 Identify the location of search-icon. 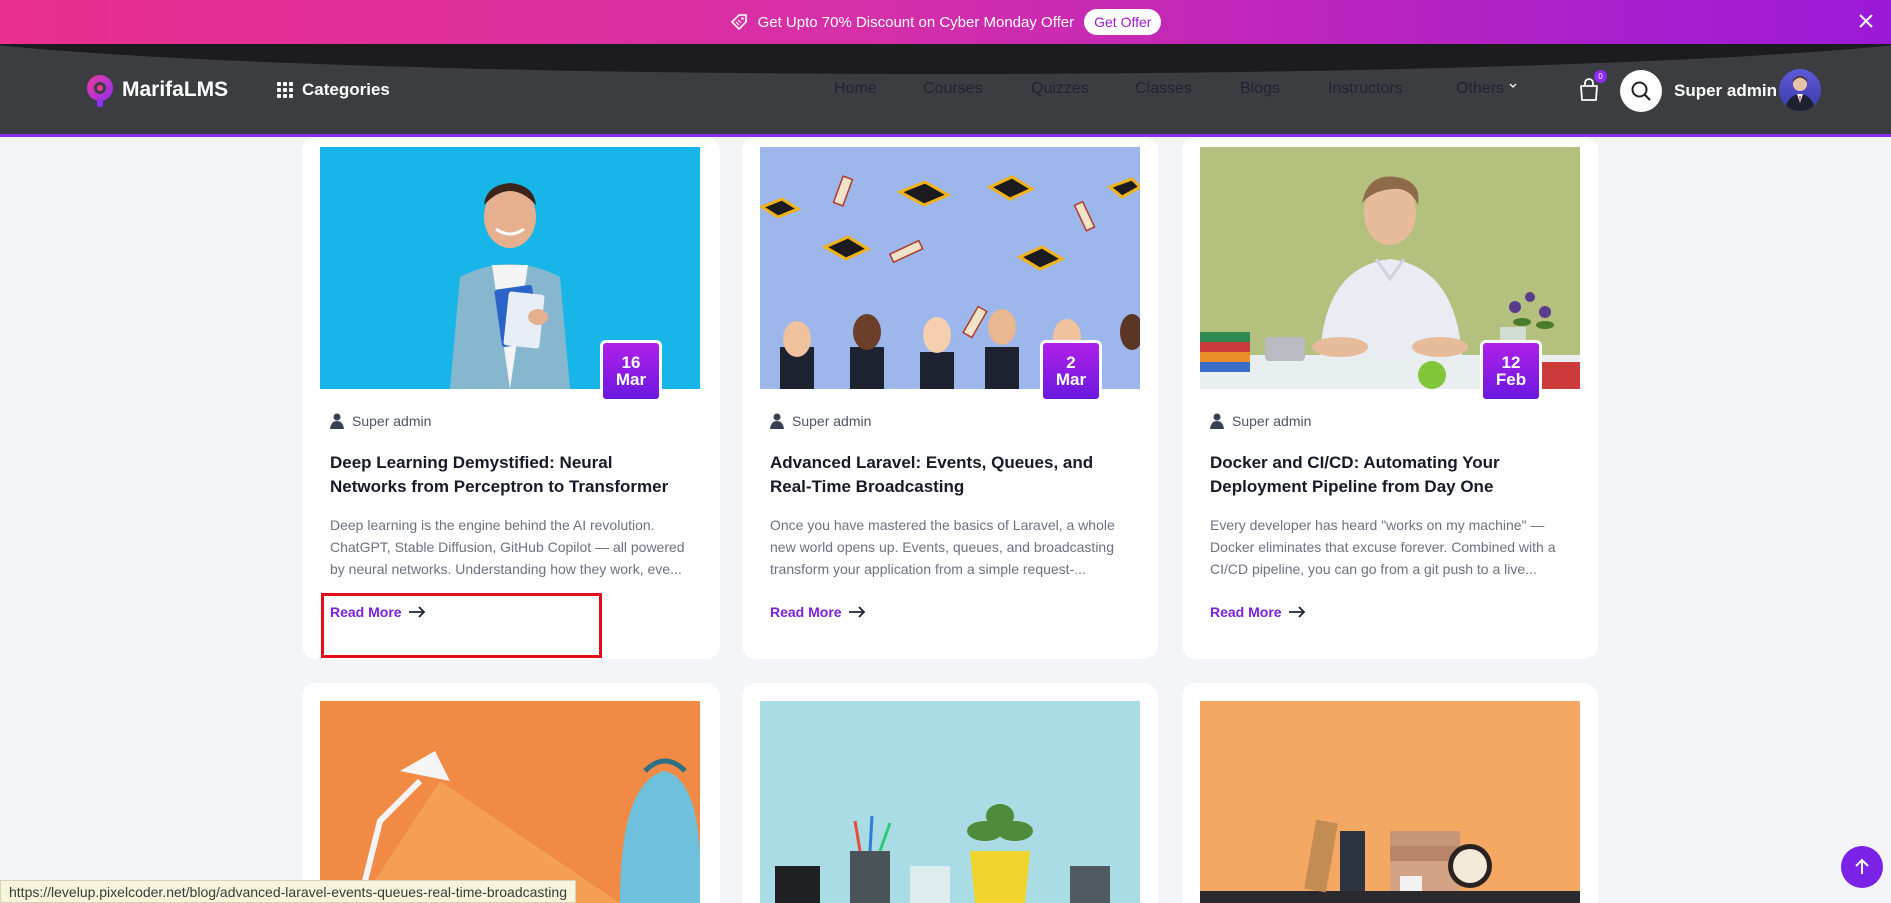
(1641, 91).